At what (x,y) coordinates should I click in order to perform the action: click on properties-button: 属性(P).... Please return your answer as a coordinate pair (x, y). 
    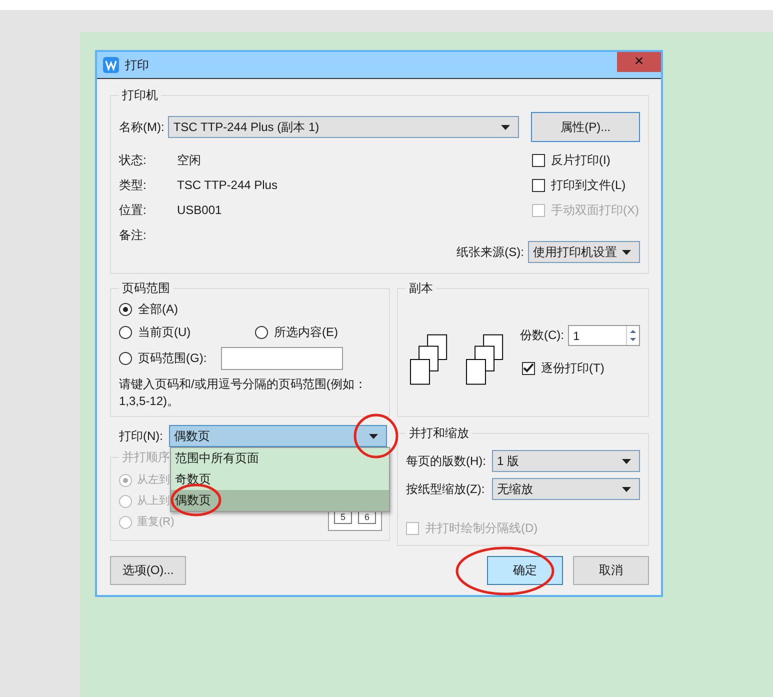
    Looking at the image, I should click on (585, 127).